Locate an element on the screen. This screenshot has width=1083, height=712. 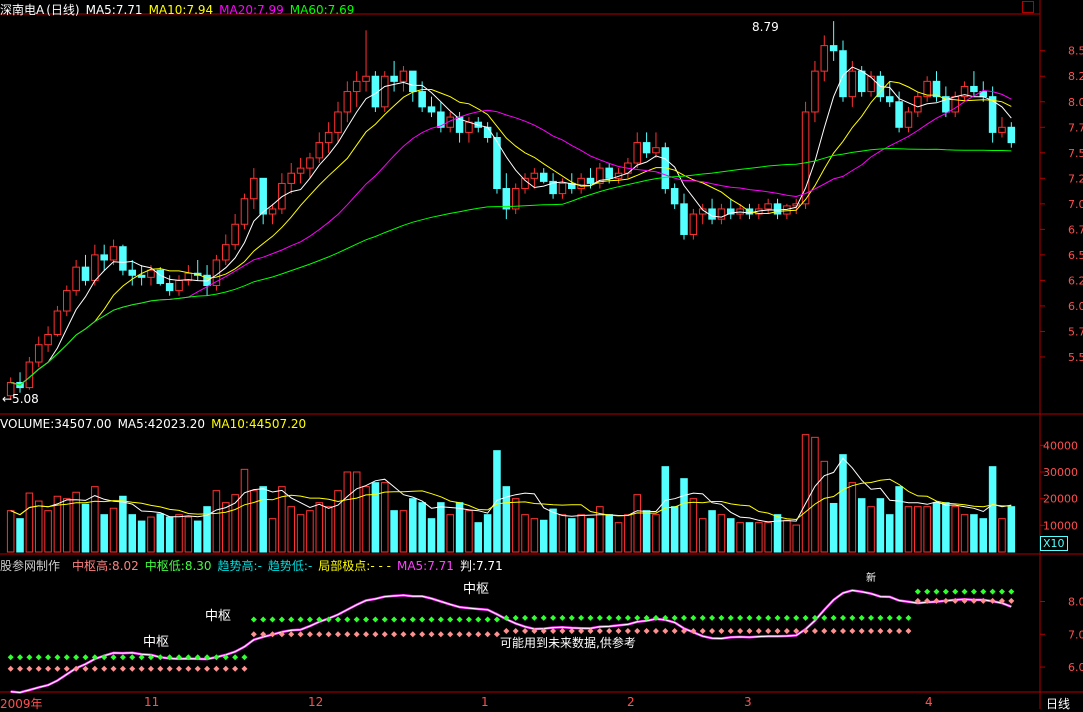
vol-tick-label: 40000 is located at coordinates (1060, 445).